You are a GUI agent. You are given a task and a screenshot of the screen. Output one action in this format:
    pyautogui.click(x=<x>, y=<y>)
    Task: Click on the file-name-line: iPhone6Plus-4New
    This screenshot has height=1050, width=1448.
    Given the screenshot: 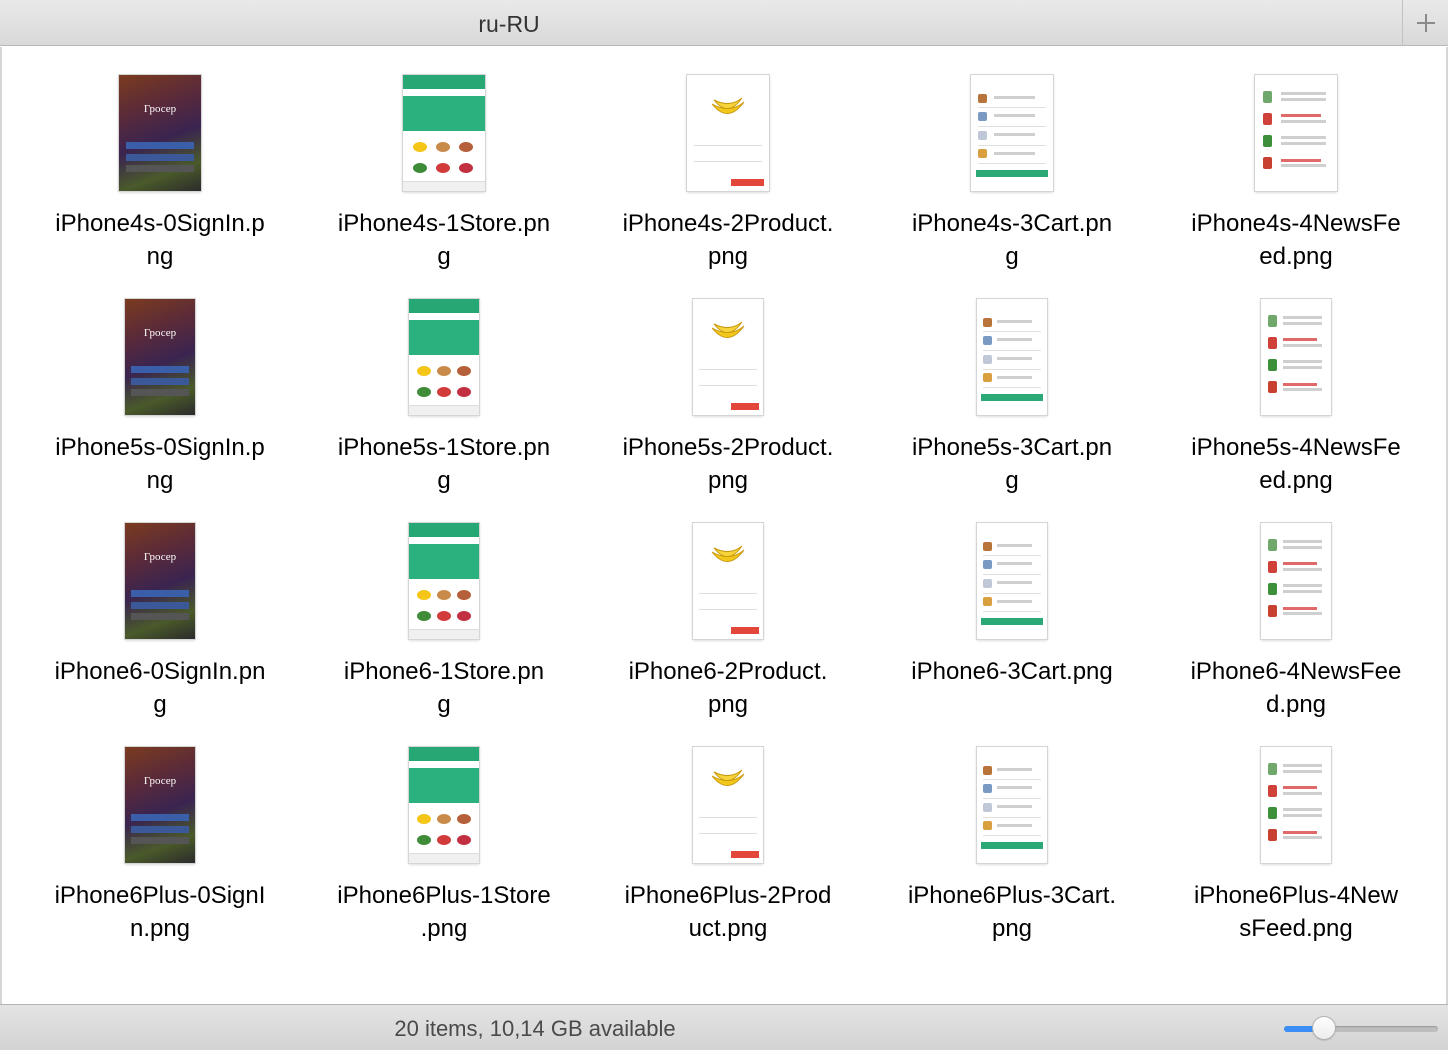 What is the action you would take?
    pyautogui.click(x=1296, y=895)
    